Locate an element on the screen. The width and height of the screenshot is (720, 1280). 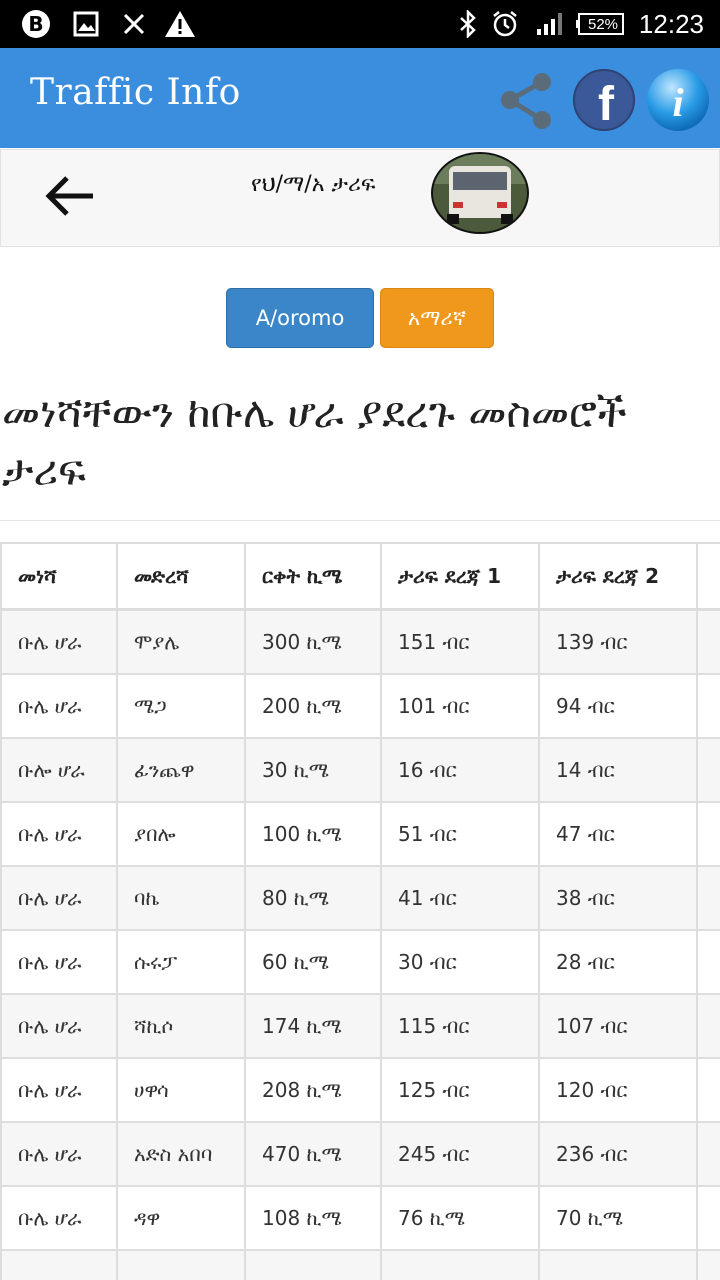
table-cell: 80 ኪሜ is located at coordinates (313, 898).